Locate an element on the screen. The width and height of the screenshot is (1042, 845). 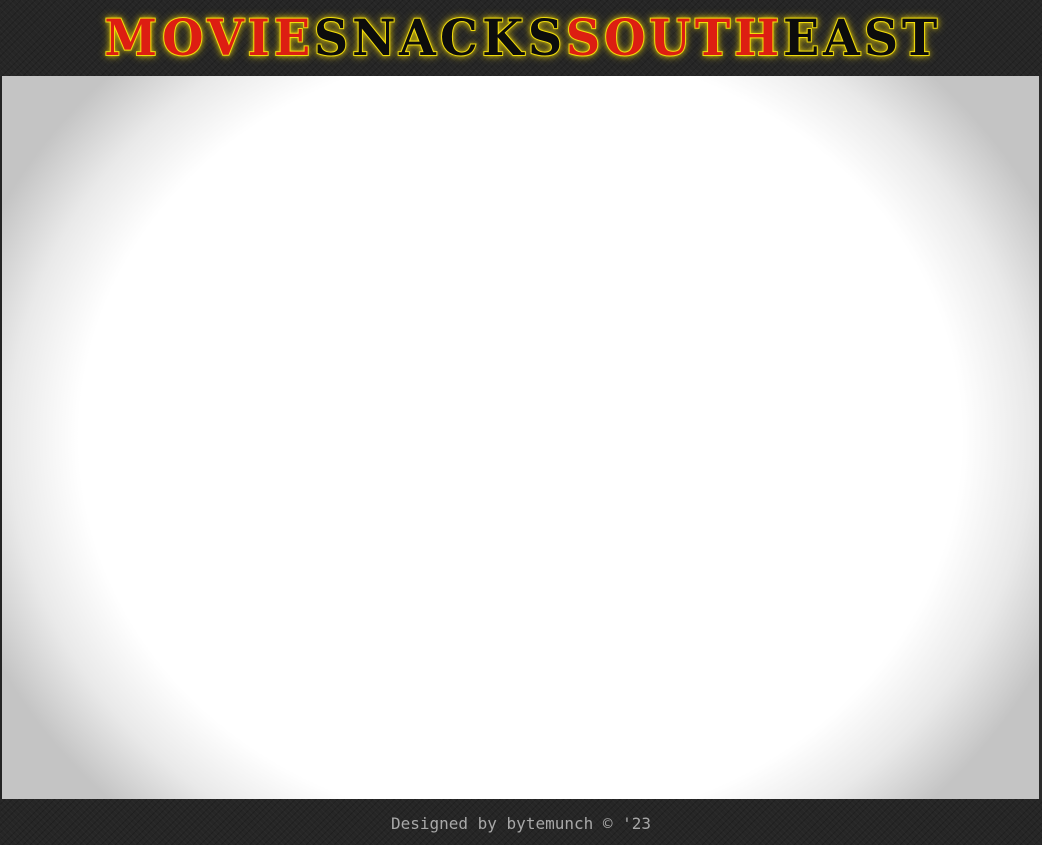
logo-word-east: EAST is located at coordinates (860, 37).